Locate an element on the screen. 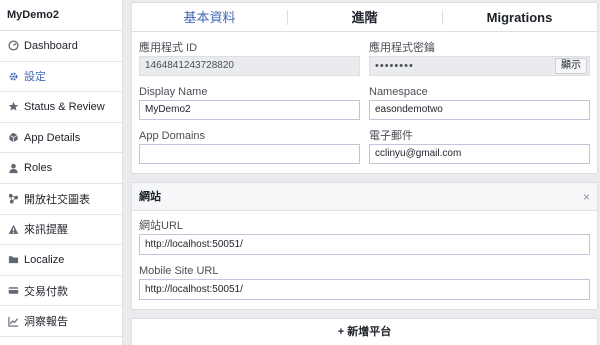 This screenshot has width=600, height=345. sidebar-item-label: Roles is located at coordinates (38, 168).